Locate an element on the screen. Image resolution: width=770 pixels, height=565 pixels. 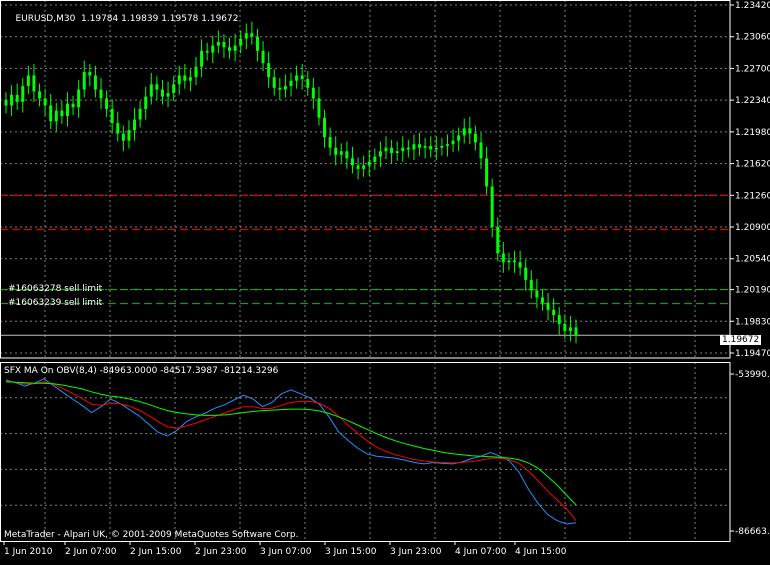
current-price-label: 1.19672 is located at coordinates (741, 340).